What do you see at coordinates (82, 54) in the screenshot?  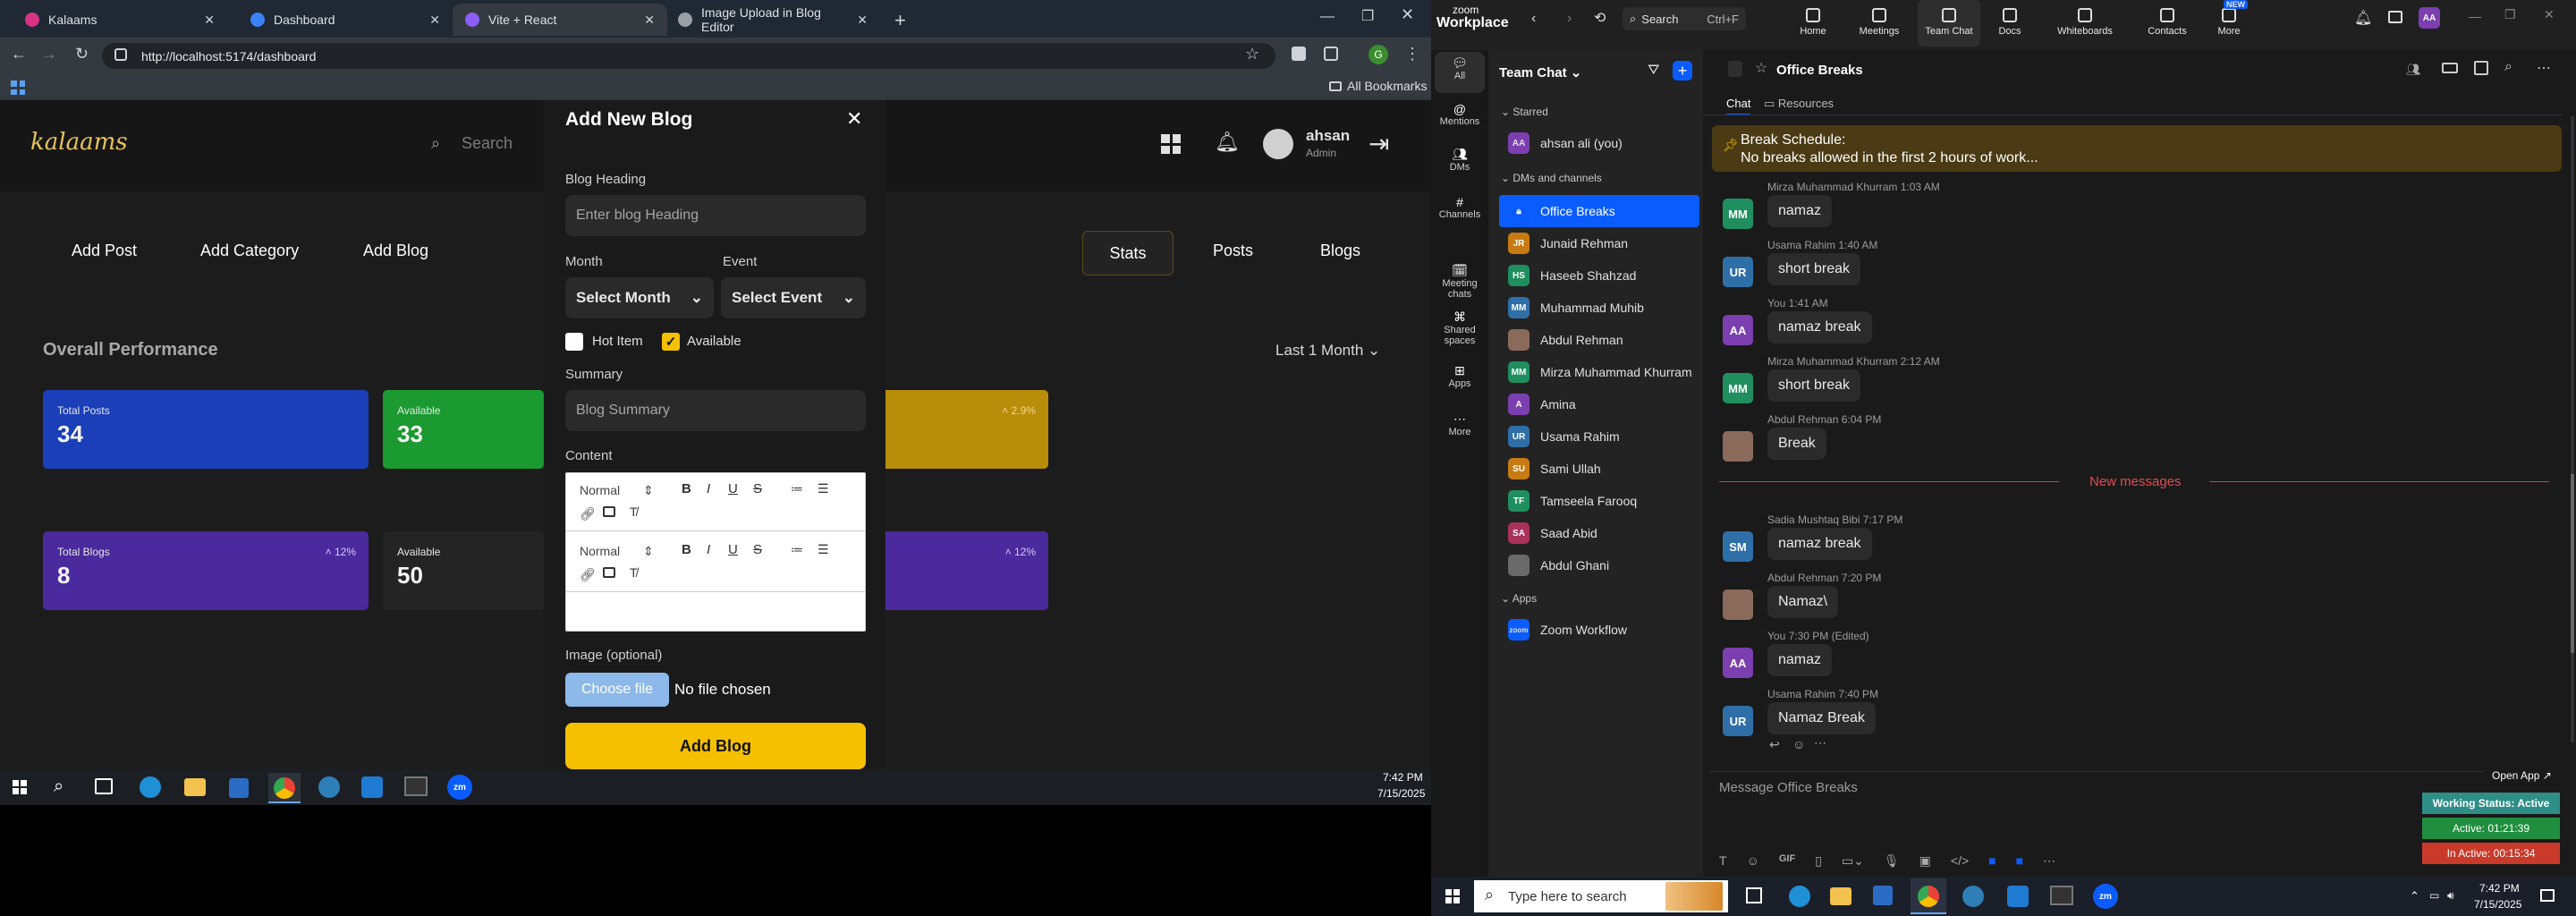 I see `reload-icon: ↻` at bounding box center [82, 54].